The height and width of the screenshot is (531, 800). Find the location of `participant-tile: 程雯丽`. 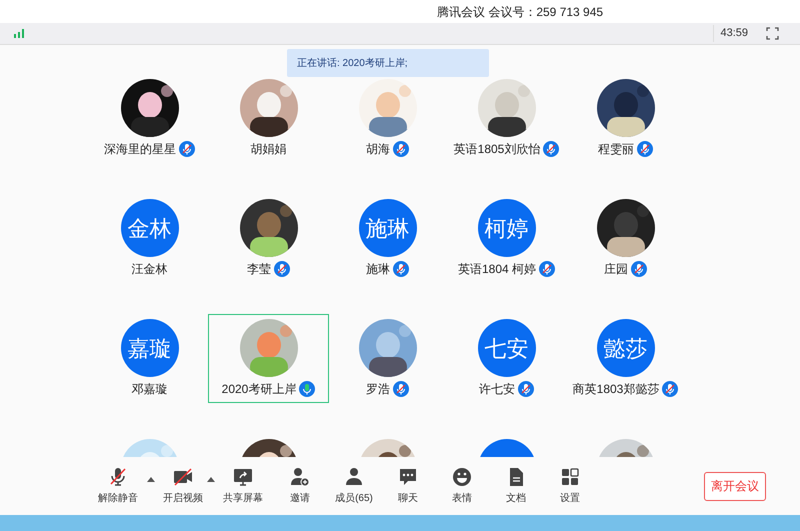

participant-tile: 程雯丽 is located at coordinates (625, 120).